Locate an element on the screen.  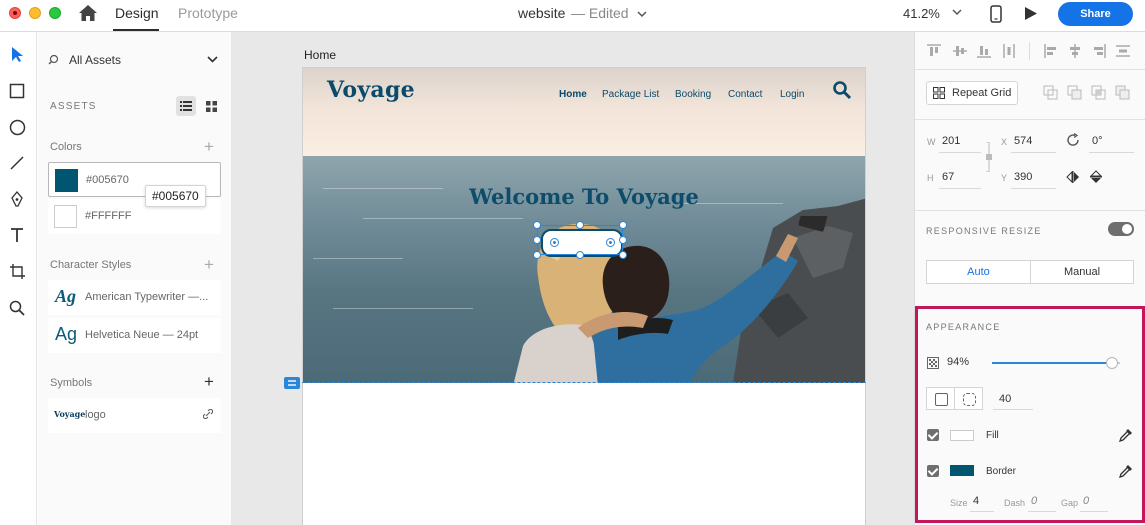
character-style-item: Ag Helvetica Neue — 24pt is located at coordinates (134, 335).